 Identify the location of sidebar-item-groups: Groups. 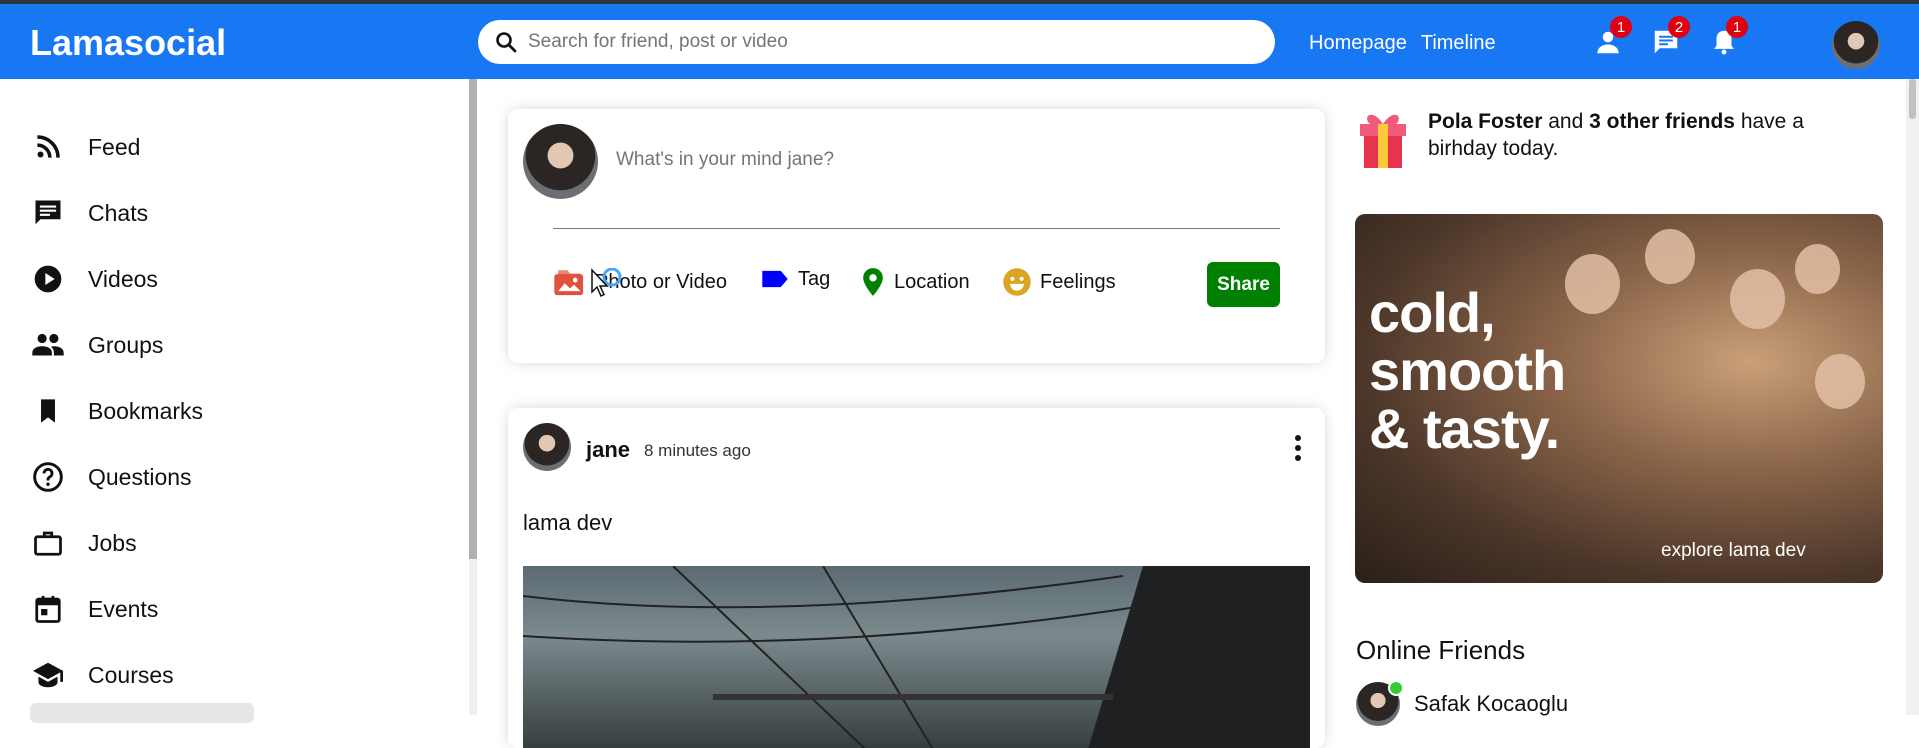
(96, 345).